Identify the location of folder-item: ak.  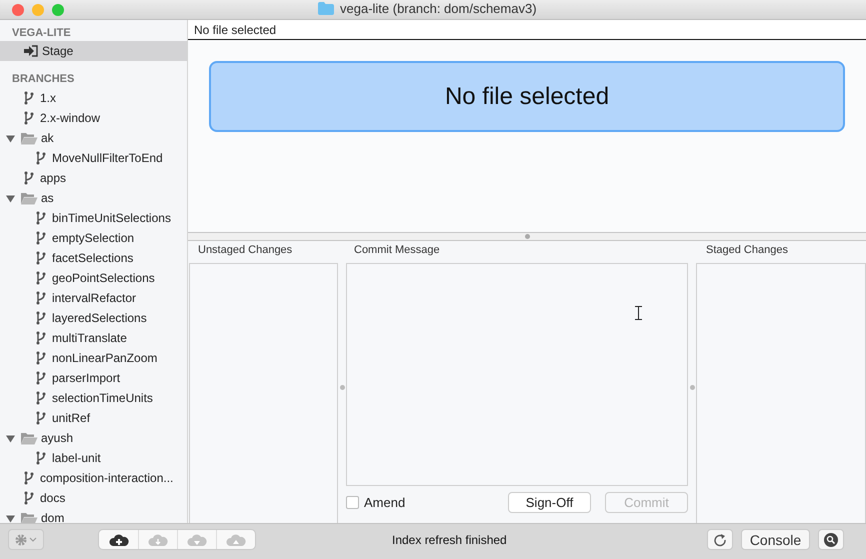
(93, 138).